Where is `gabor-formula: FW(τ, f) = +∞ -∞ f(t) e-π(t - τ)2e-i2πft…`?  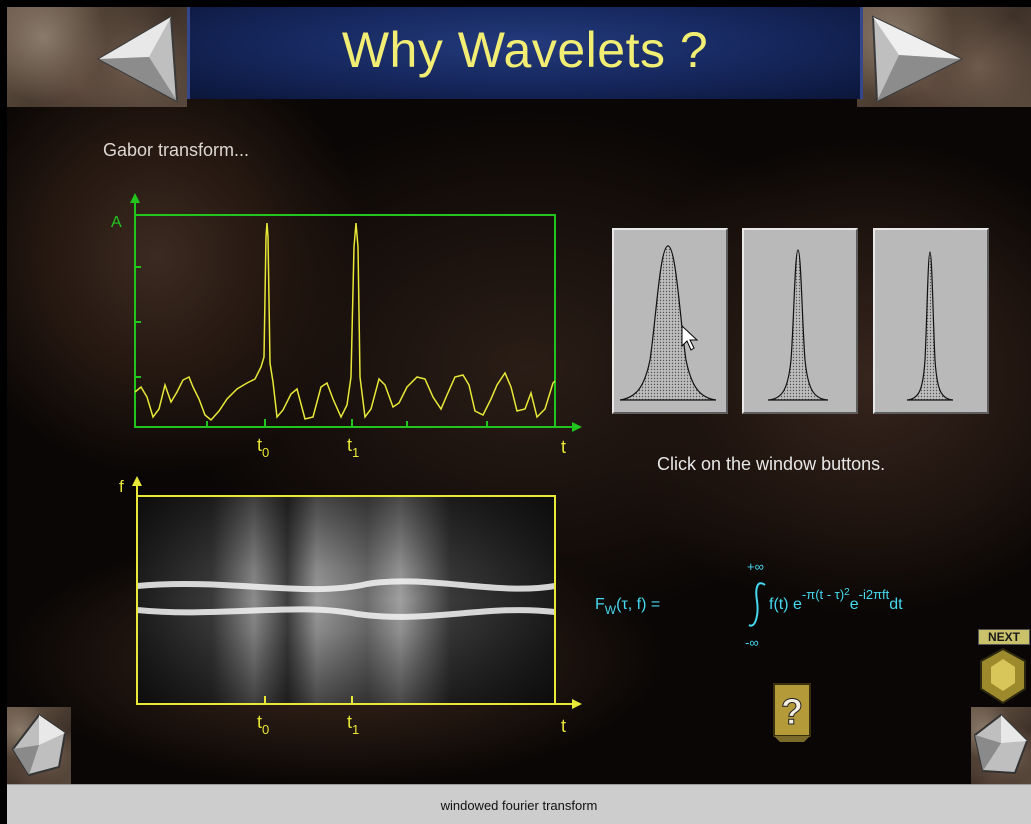 gabor-formula: FW(τ, f) = +∞ -∞ f(t) e-π(t - τ)2e-i2πft… is located at coordinates (749, 604).